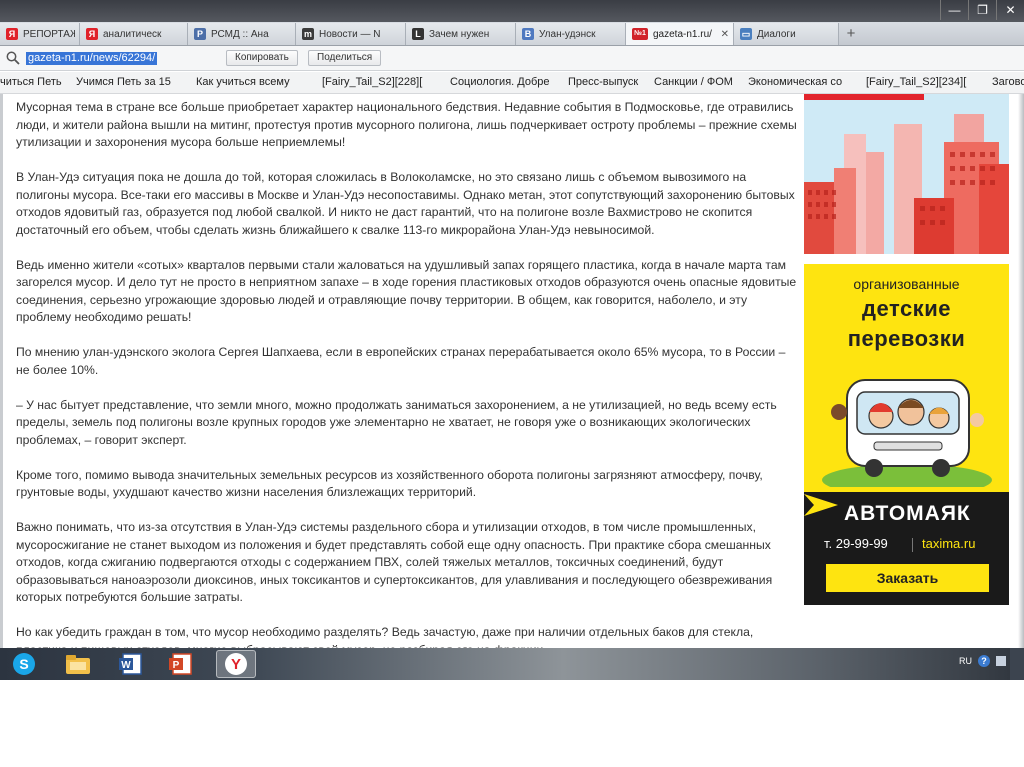 The image size is (1024, 767). Describe the element at coordinates (1010, 10) in the screenshot. I see `close-window-button: ✕` at that location.